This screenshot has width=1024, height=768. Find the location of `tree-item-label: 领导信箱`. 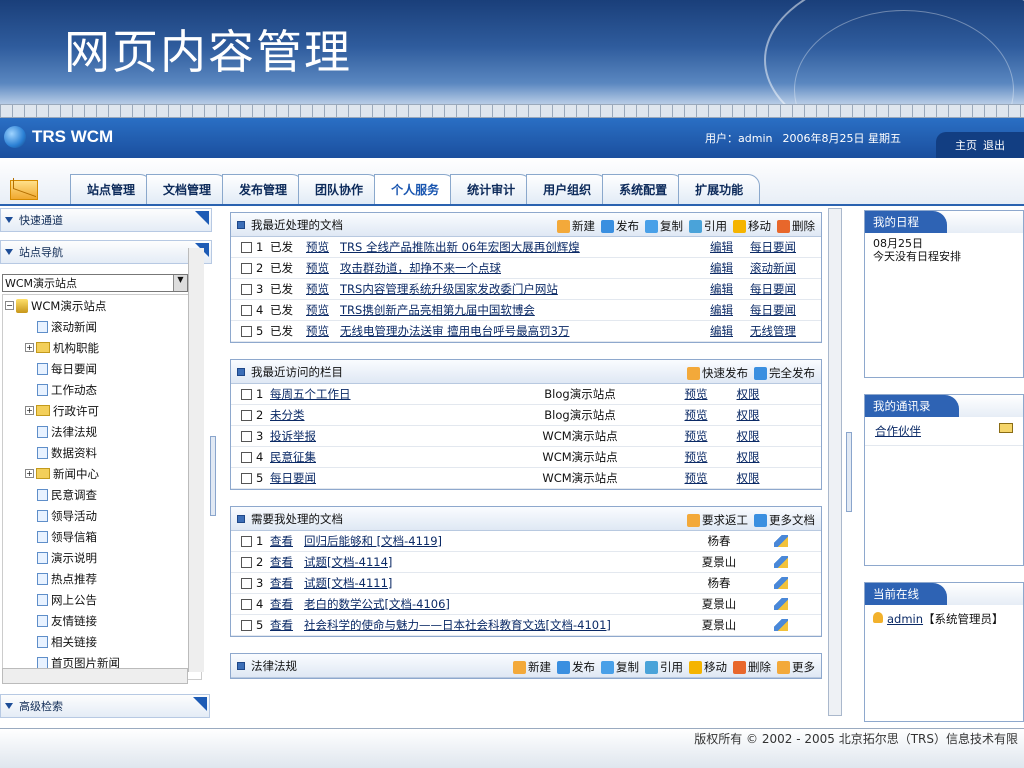

tree-item-label: 领导信箱 is located at coordinates (74, 537).